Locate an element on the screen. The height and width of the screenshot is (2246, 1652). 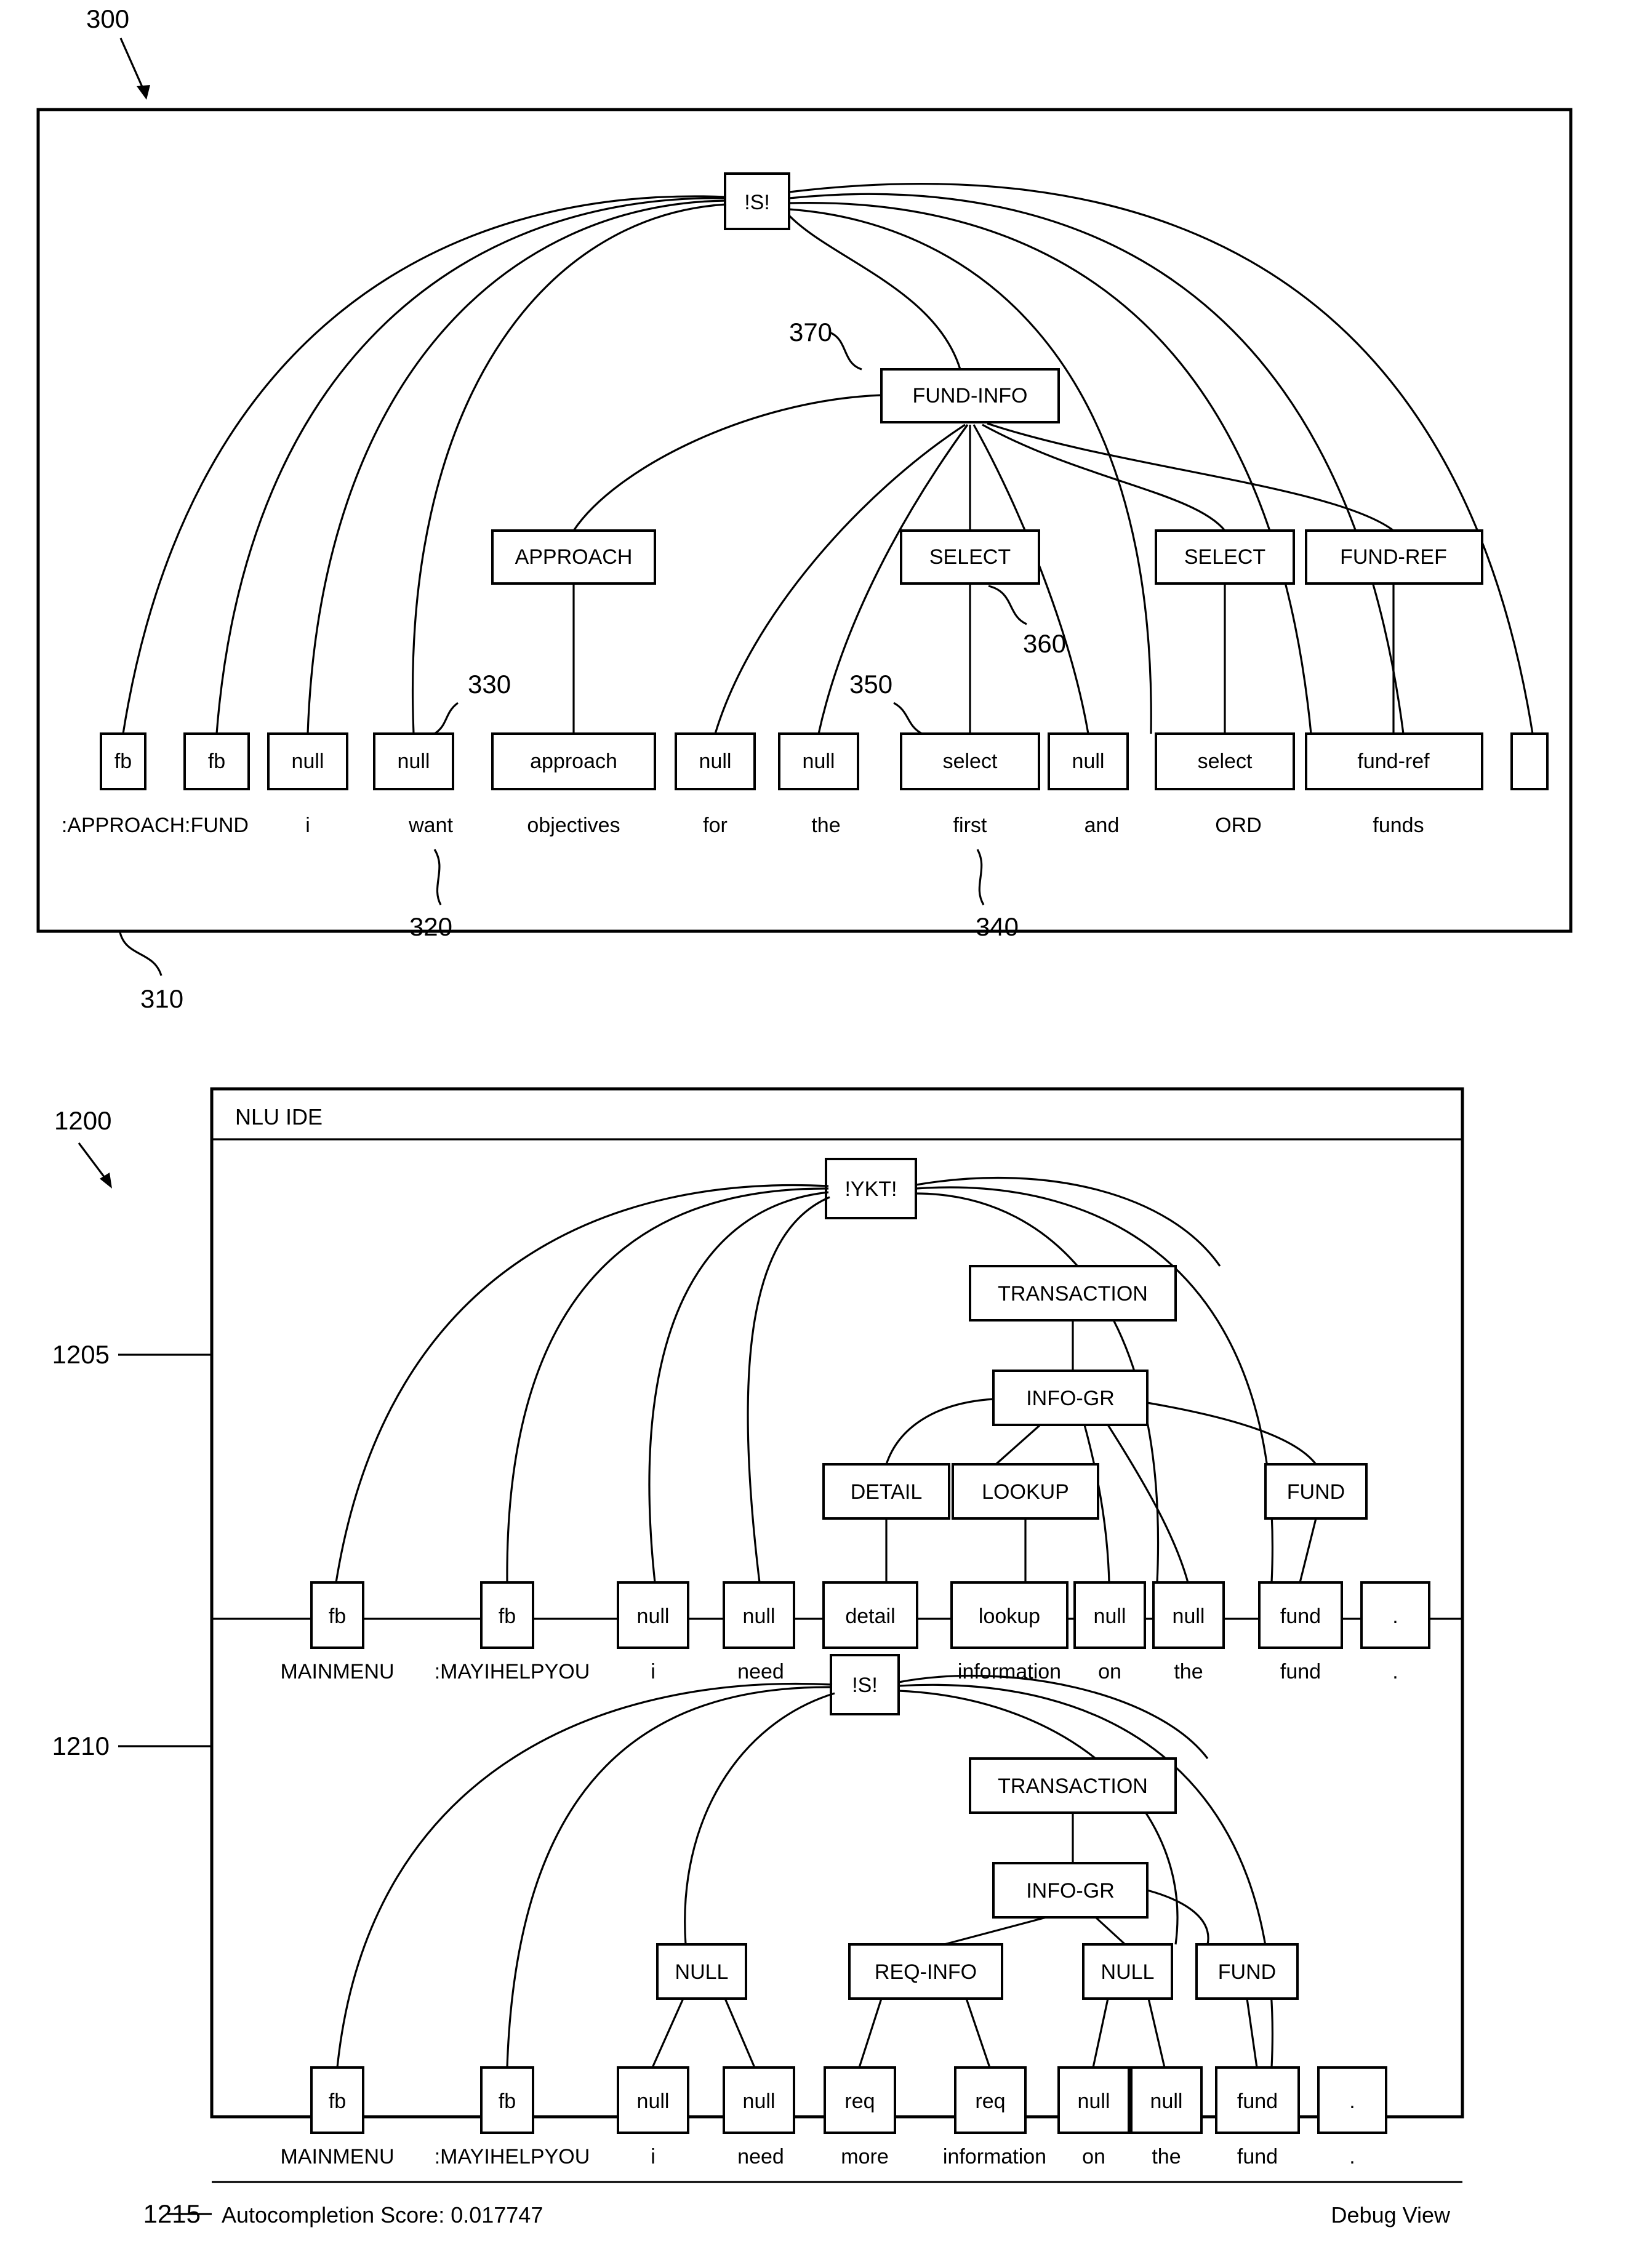
word-top-9: . is located at coordinates (1395, 1671).